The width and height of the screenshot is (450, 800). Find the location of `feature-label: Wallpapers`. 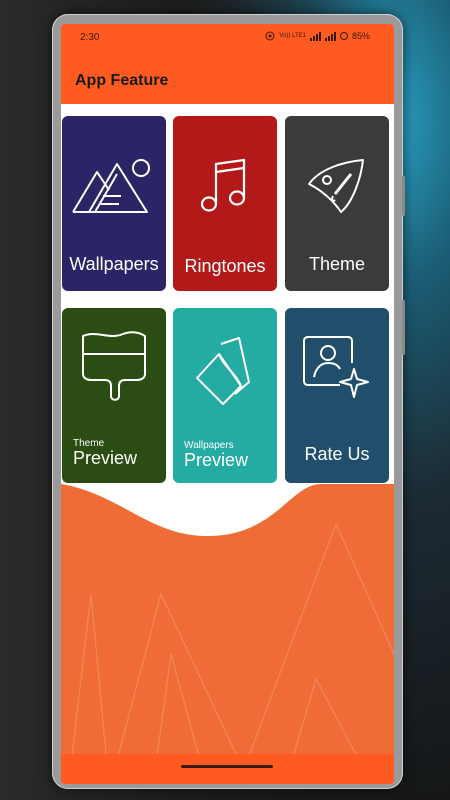

feature-label: Wallpapers is located at coordinates (114, 264).